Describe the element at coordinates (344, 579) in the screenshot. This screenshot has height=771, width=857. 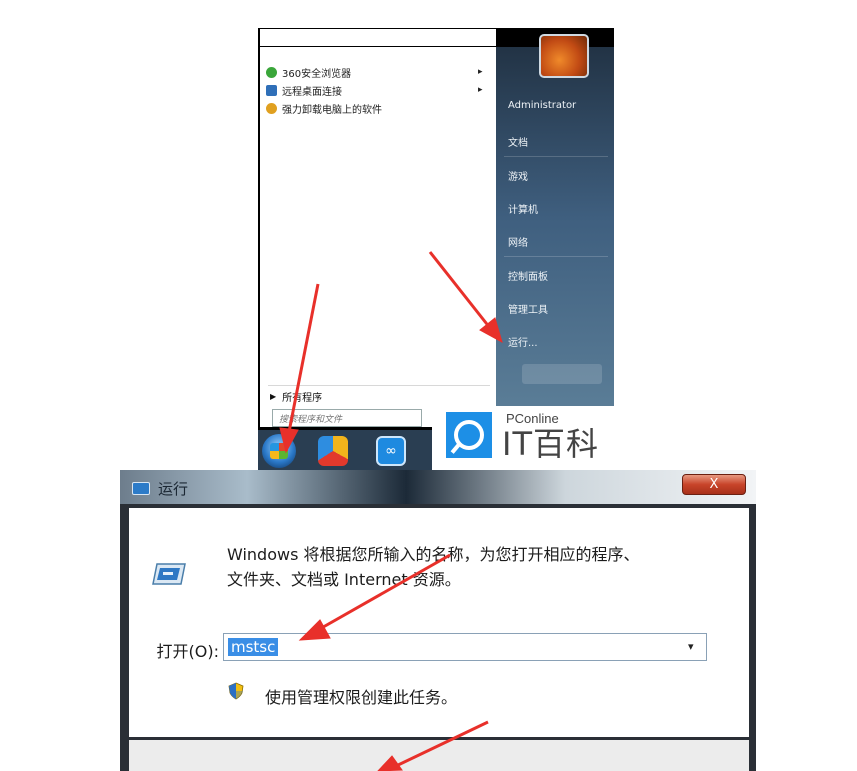
I see `run-description-line: 文件夹、文档或 Internet 资源。` at that location.